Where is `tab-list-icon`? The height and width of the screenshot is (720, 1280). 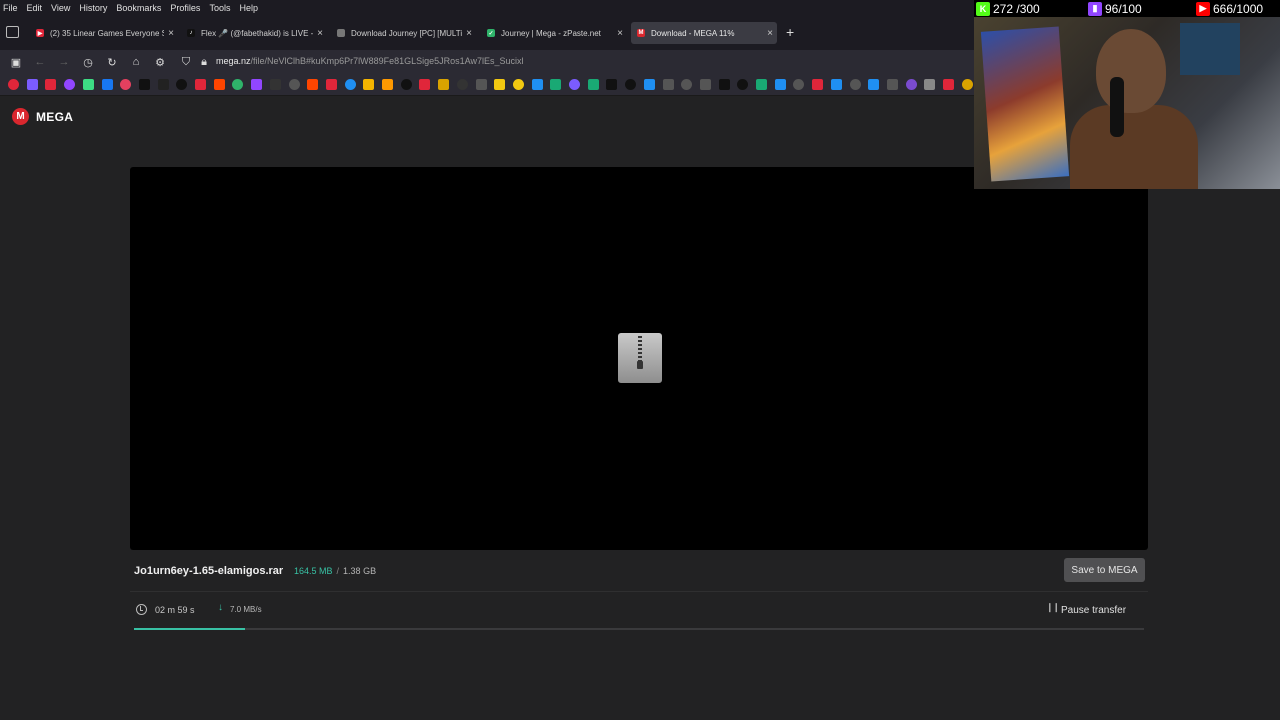 tab-list-icon is located at coordinates (12, 32).